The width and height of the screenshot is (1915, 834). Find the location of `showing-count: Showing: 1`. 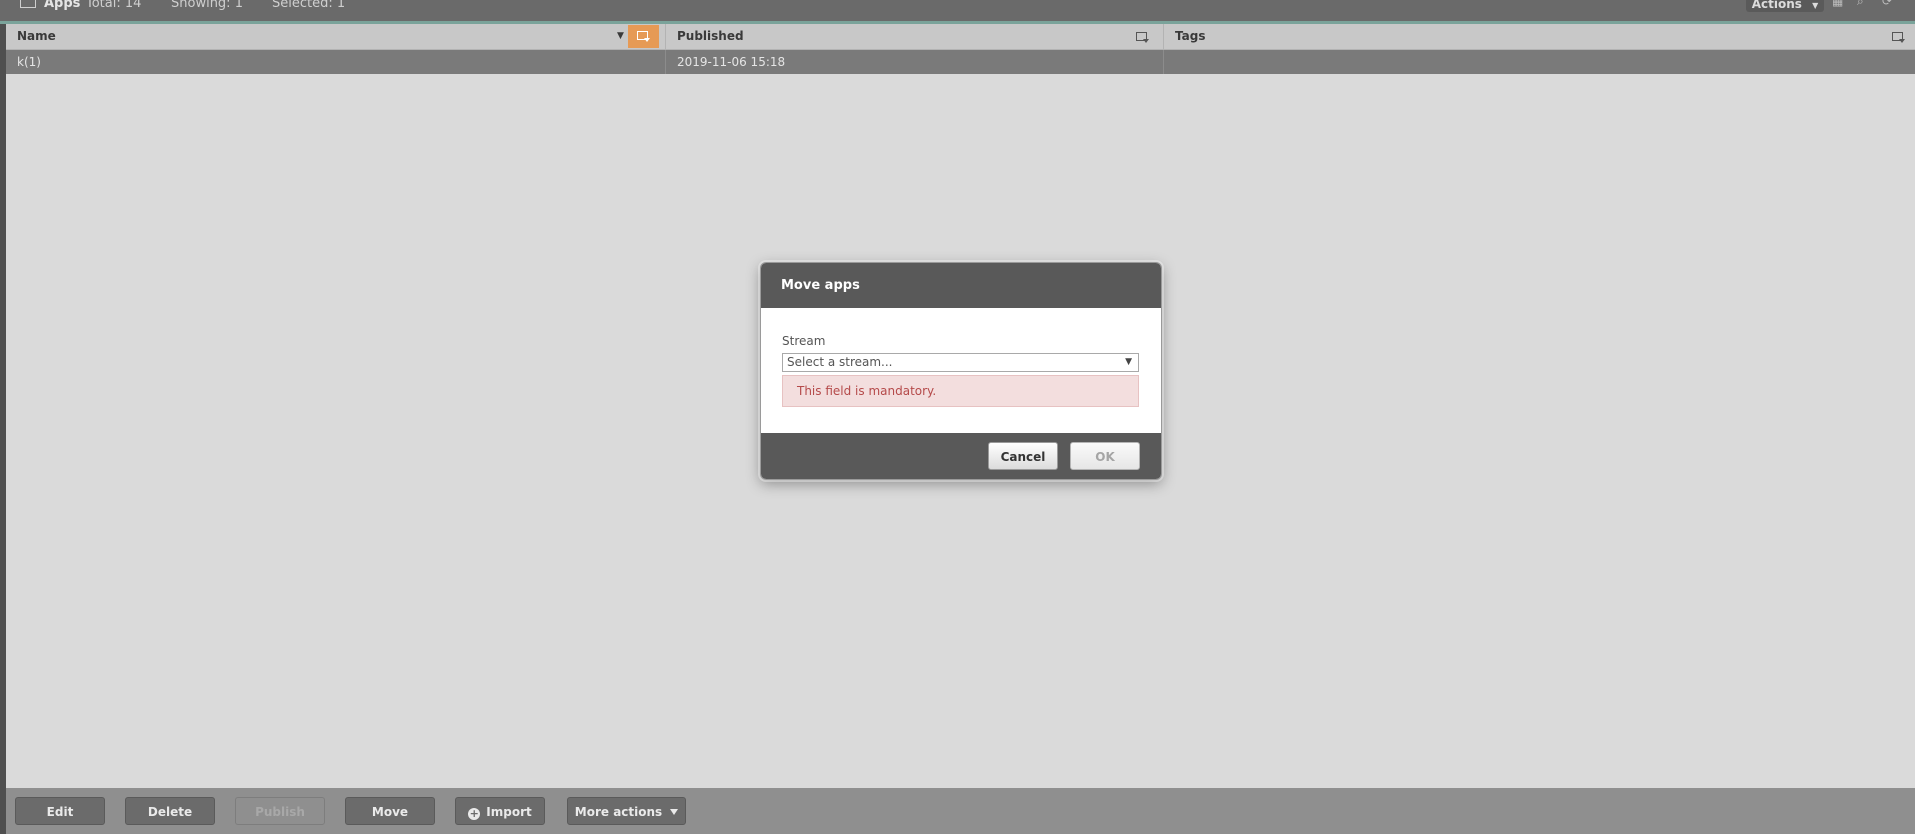

showing-count: Showing: 1 is located at coordinates (207, 5).